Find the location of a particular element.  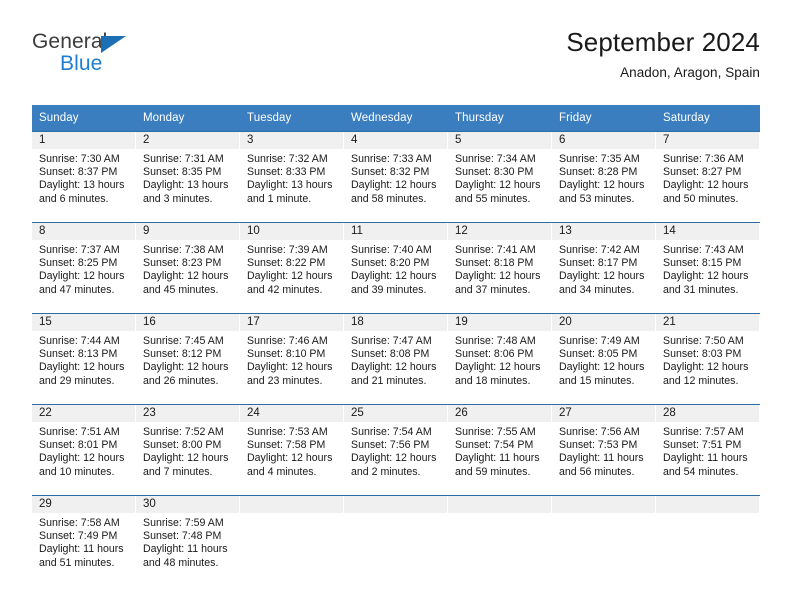

day-detail-daylight-line2: and 37 minutes. is located at coordinates (493, 289).